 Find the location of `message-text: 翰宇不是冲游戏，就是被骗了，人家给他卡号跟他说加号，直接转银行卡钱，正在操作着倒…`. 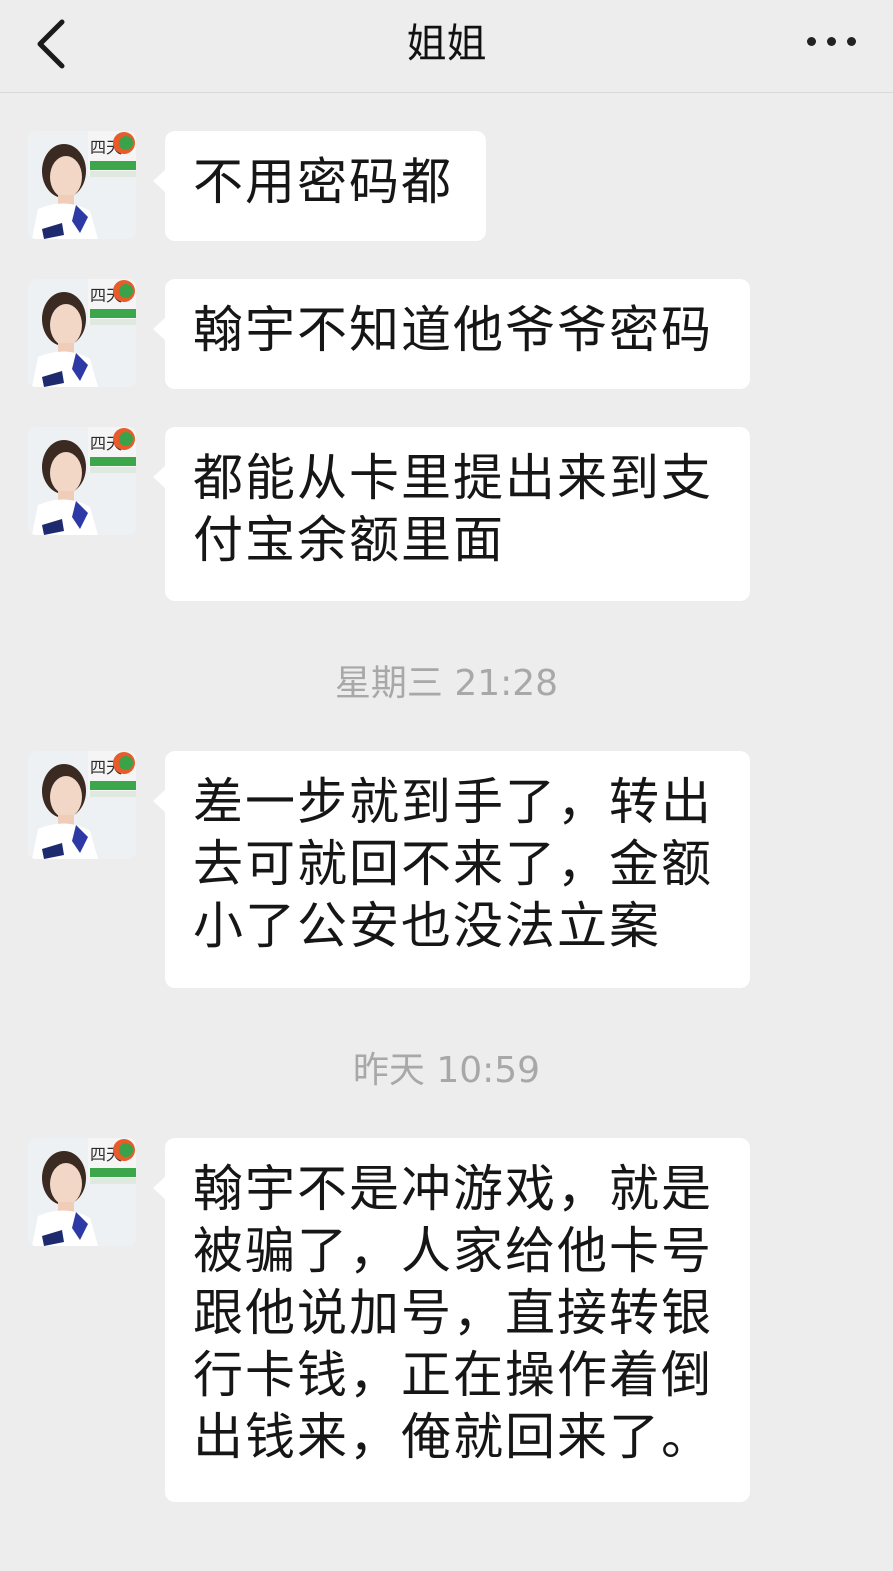

message-text: 翰宇不是冲游戏，就是被骗了，人家给他卡号跟他说加号，直接转银行卡钱，正在操作着倒… is located at coordinates (453, 1313).